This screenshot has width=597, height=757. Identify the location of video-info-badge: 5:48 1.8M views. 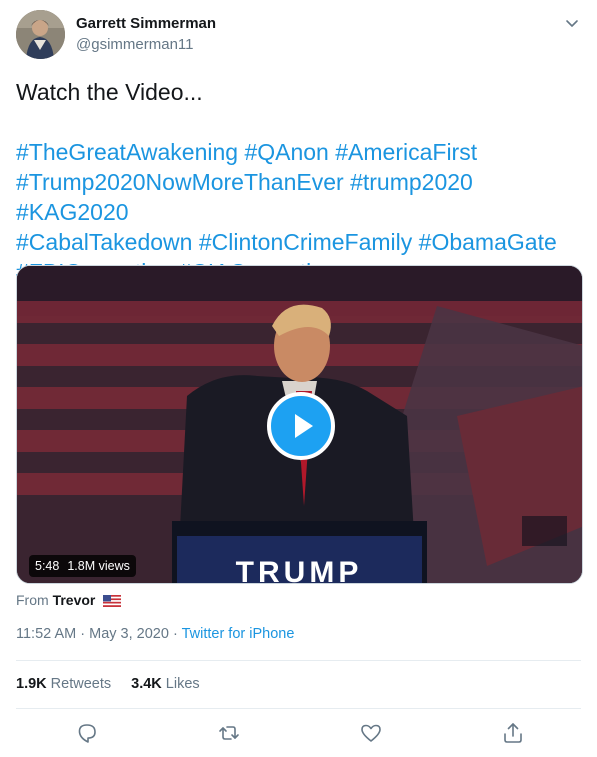
(82, 566).